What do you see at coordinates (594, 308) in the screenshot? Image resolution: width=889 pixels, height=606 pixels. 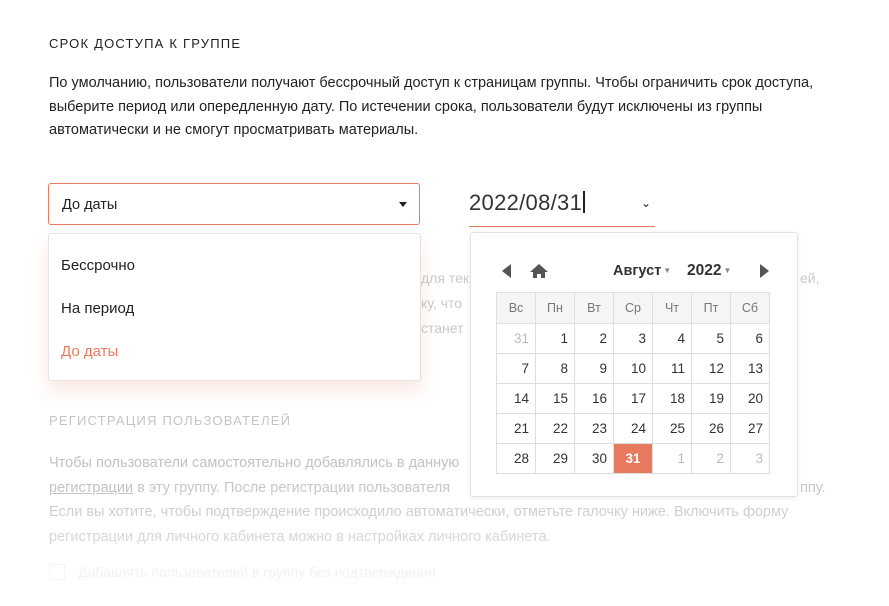 I see `weekday-header: Вт` at bounding box center [594, 308].